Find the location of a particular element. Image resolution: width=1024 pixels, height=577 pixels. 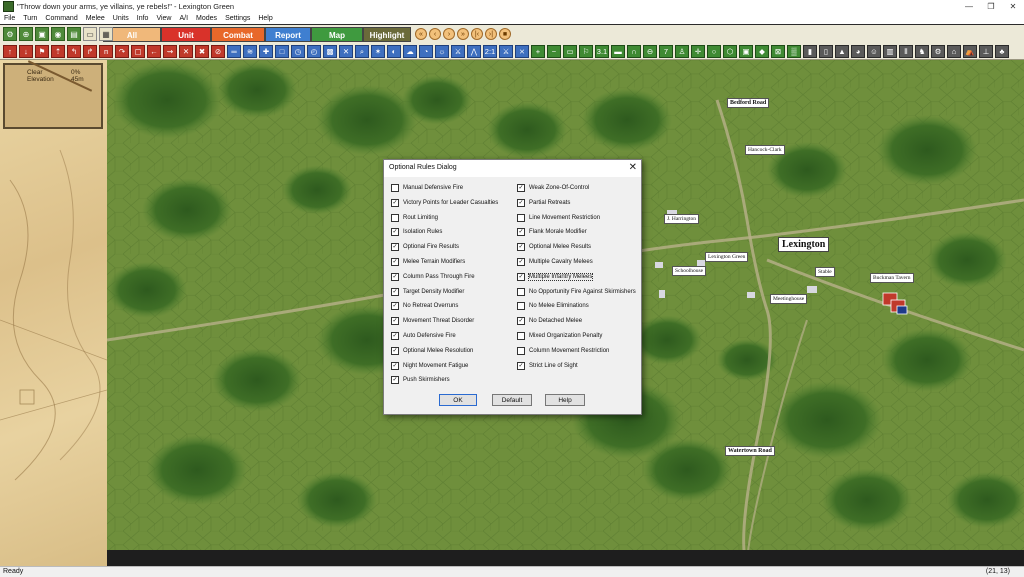

cancel-icon: ✕ is located at coordinates (186, 51).